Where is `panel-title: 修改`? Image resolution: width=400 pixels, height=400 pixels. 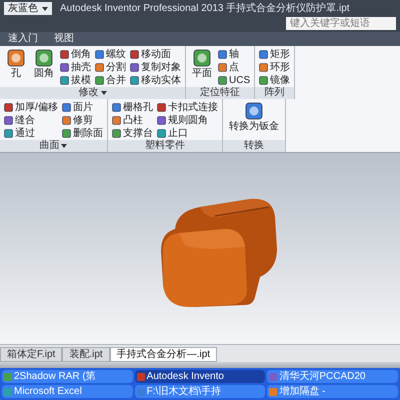 panel-title: 修改 is located at coordinates (92, 93).